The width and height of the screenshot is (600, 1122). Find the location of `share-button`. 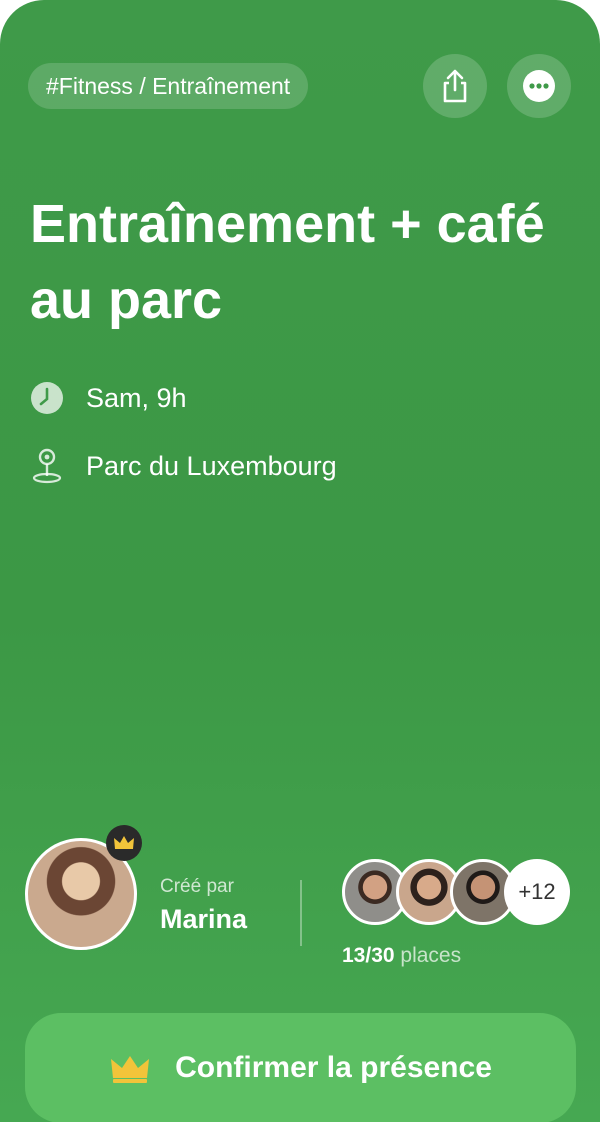

share-button is located at coordinates (455, 86).